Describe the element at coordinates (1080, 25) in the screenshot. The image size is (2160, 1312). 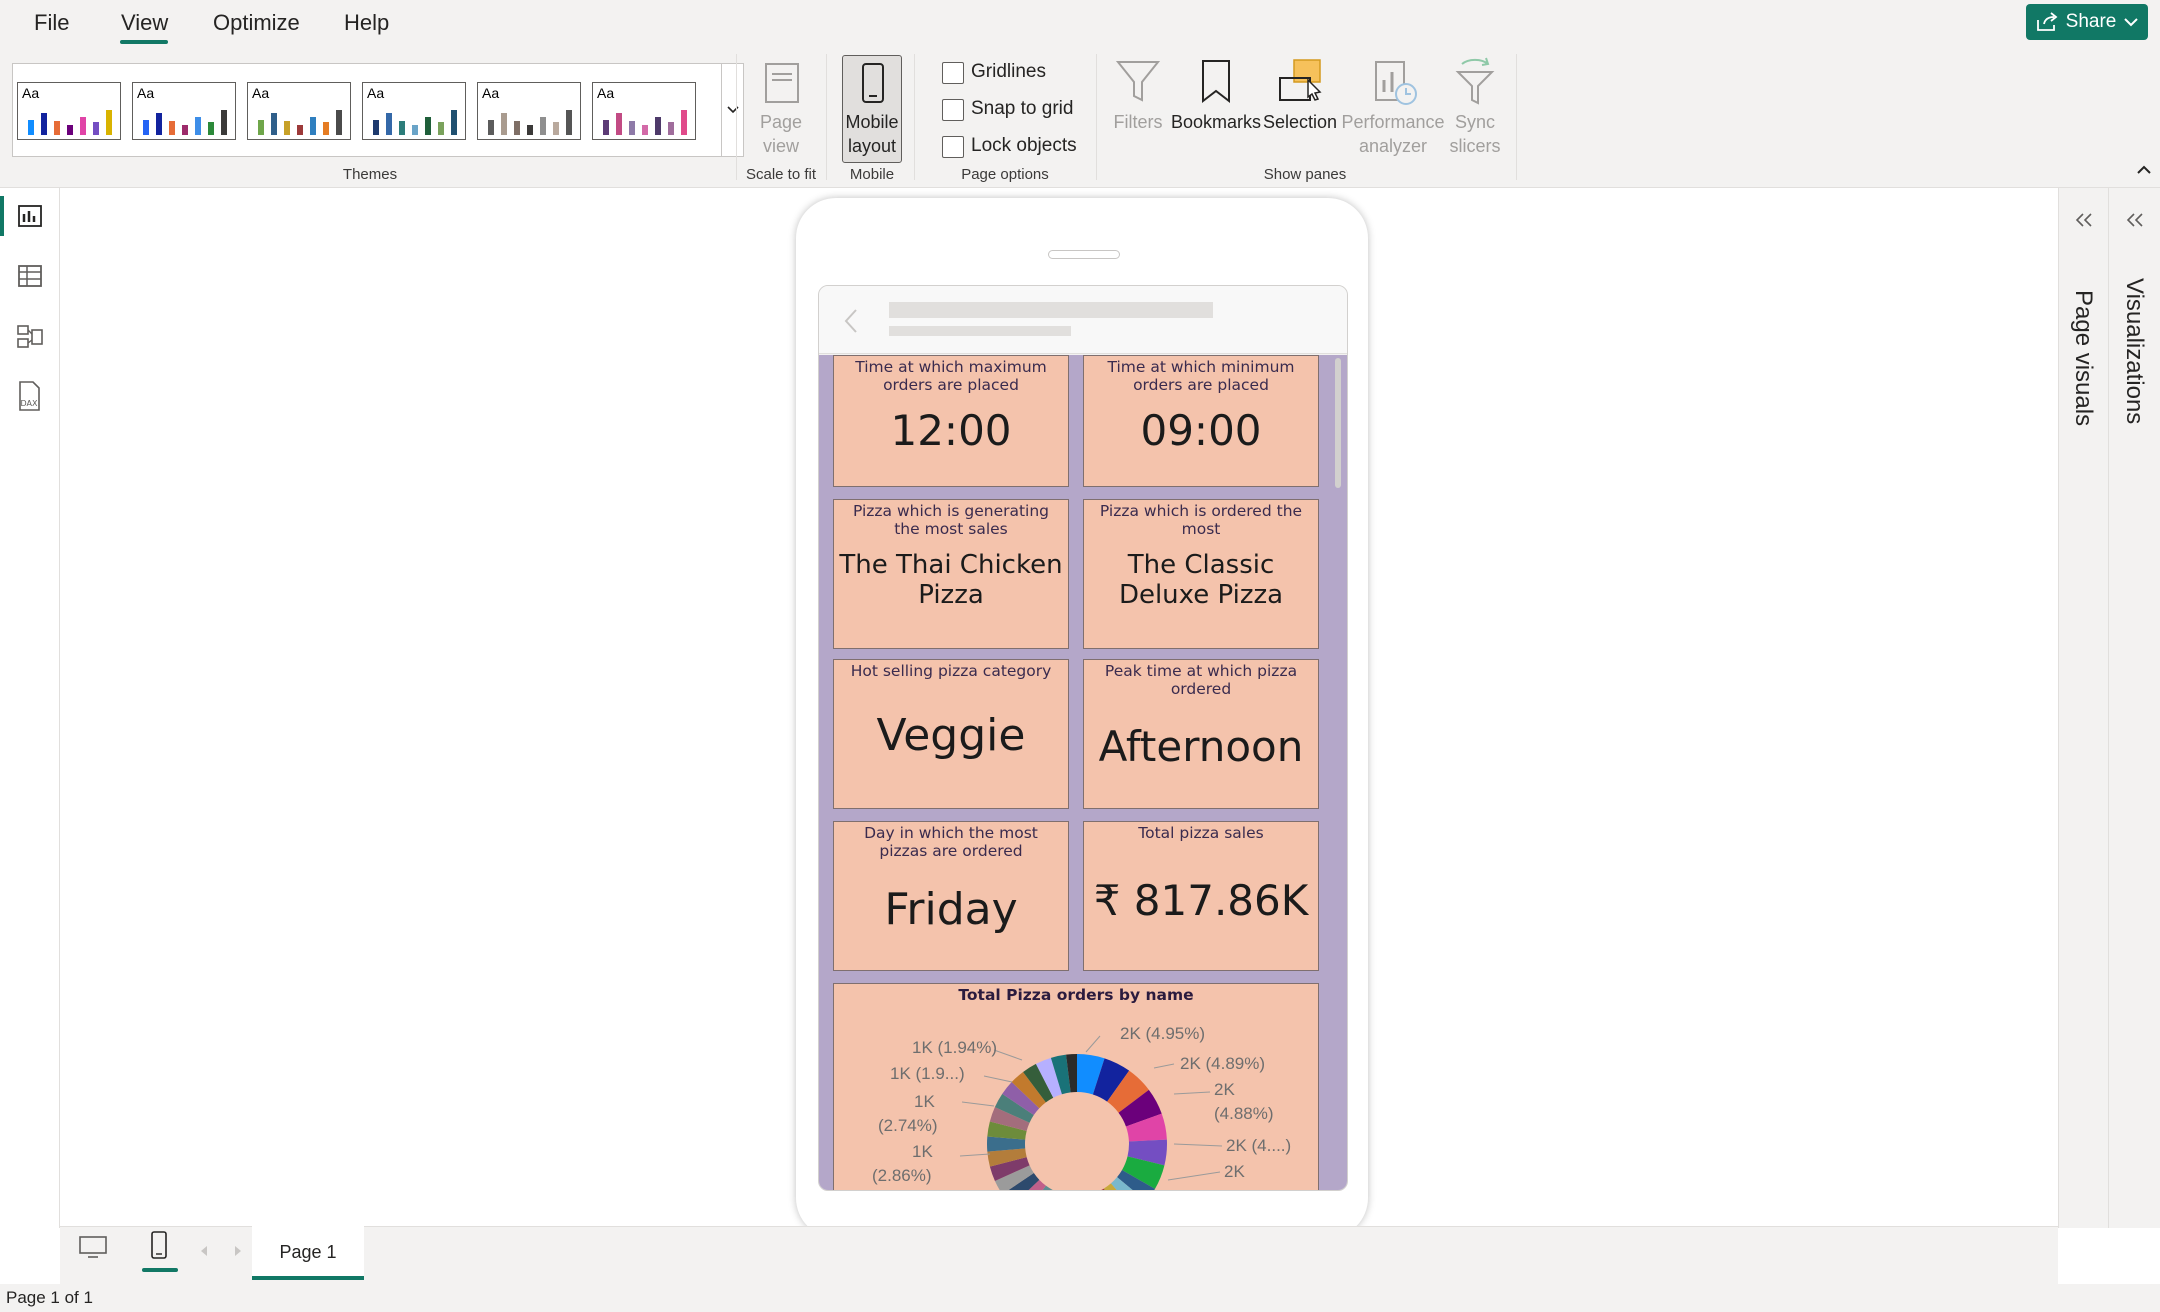
I see `menu-bar: File View Optimize Help Share` at that location.